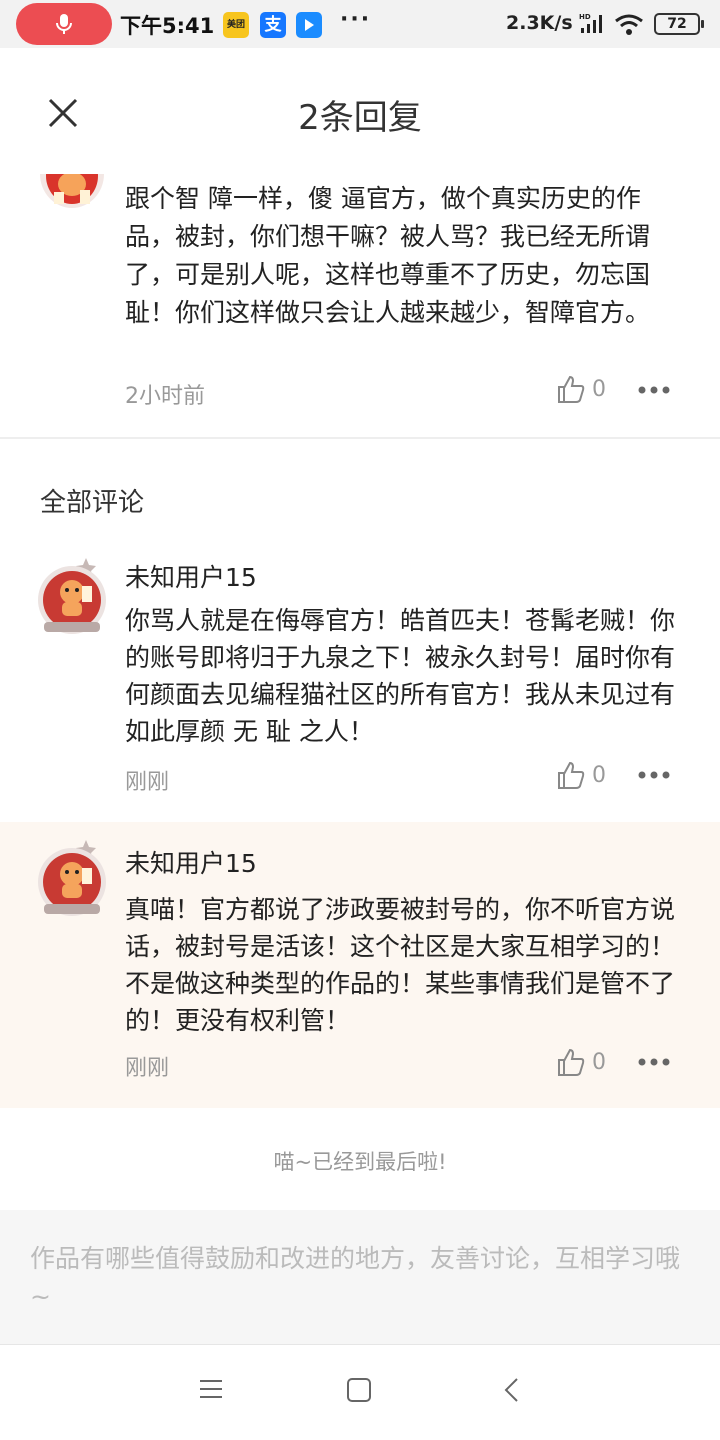 The height and width of the screenshot is (1440, 720). Describe the element at coordinates (356, 19) in the screenshot. I see `more-notifications-icon: ···` at that location.